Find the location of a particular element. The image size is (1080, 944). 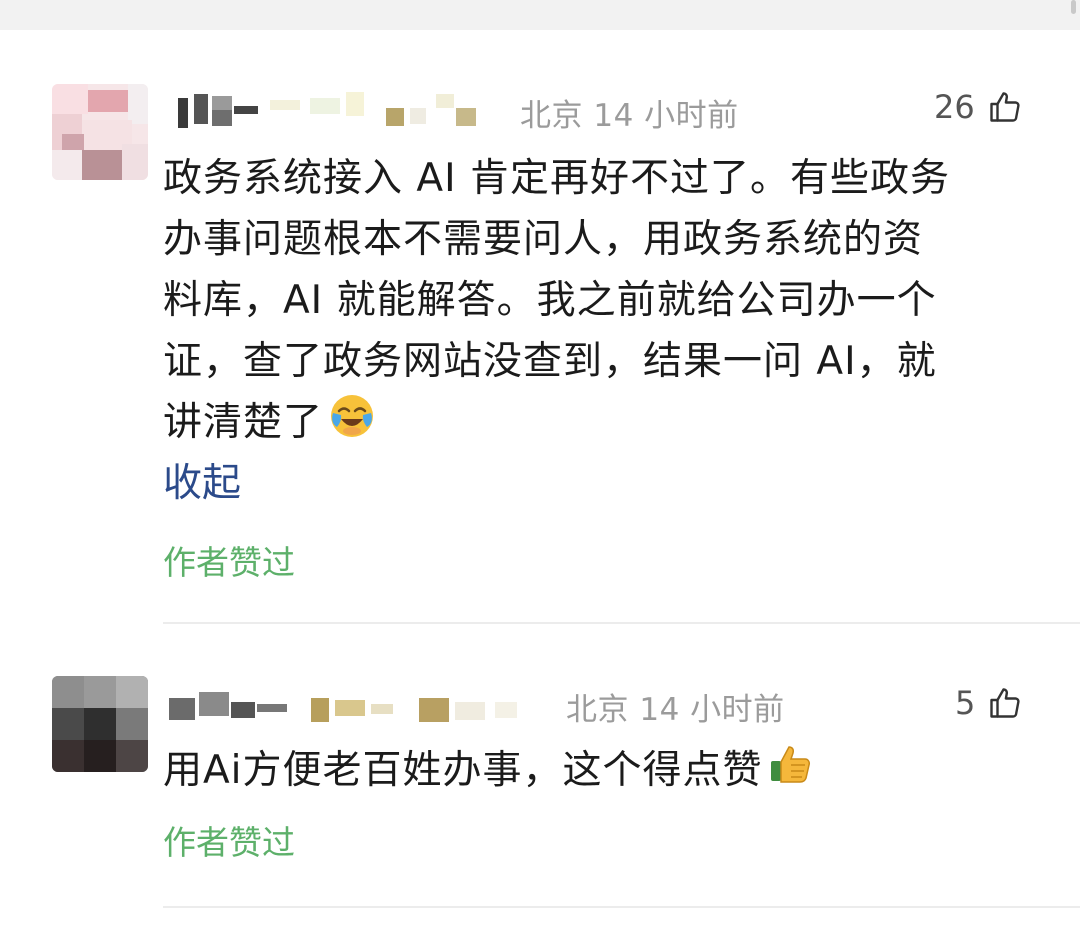

like-count: 5 is located at coordinates (965, 703).